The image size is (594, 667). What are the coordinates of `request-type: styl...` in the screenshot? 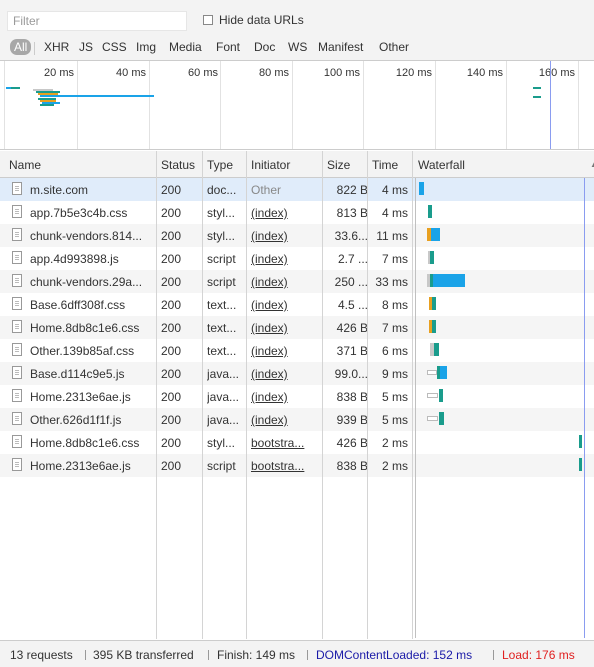 It's located at (221, 443).